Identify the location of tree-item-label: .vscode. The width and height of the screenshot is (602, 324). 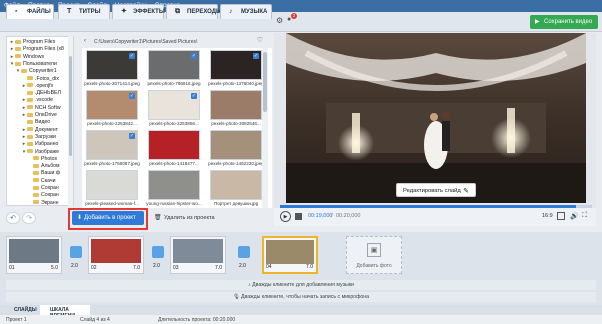
(44, 100).